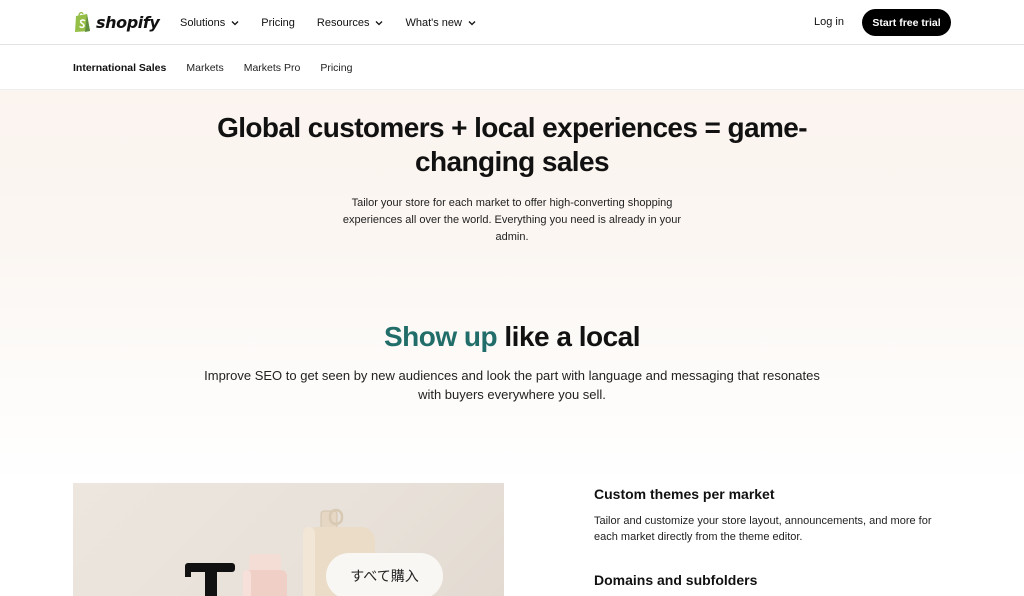 The width and height of the screenshot is (1024, 596). What do you see at coordinates (128, 22) in the screenshot?
I see `brand-name: shopify` at bounding box center [128, 22].